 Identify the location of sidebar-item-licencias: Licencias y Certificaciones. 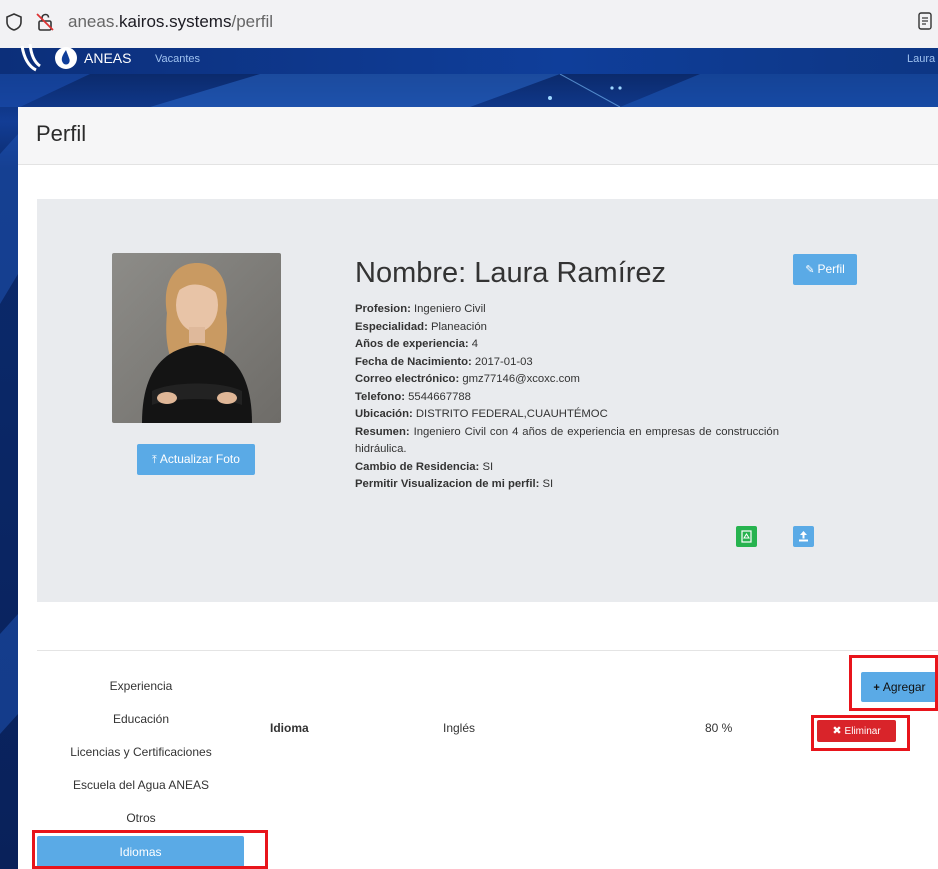
(141, 759).